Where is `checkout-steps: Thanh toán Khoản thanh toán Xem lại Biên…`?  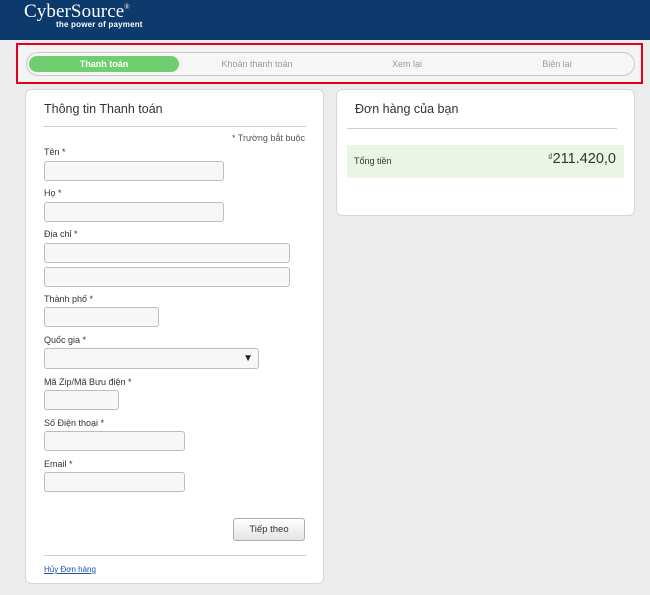
checkout-steps: Thanh toán Khoản thanh toán Xem lại Biên… is located at coordinates (330, 64).